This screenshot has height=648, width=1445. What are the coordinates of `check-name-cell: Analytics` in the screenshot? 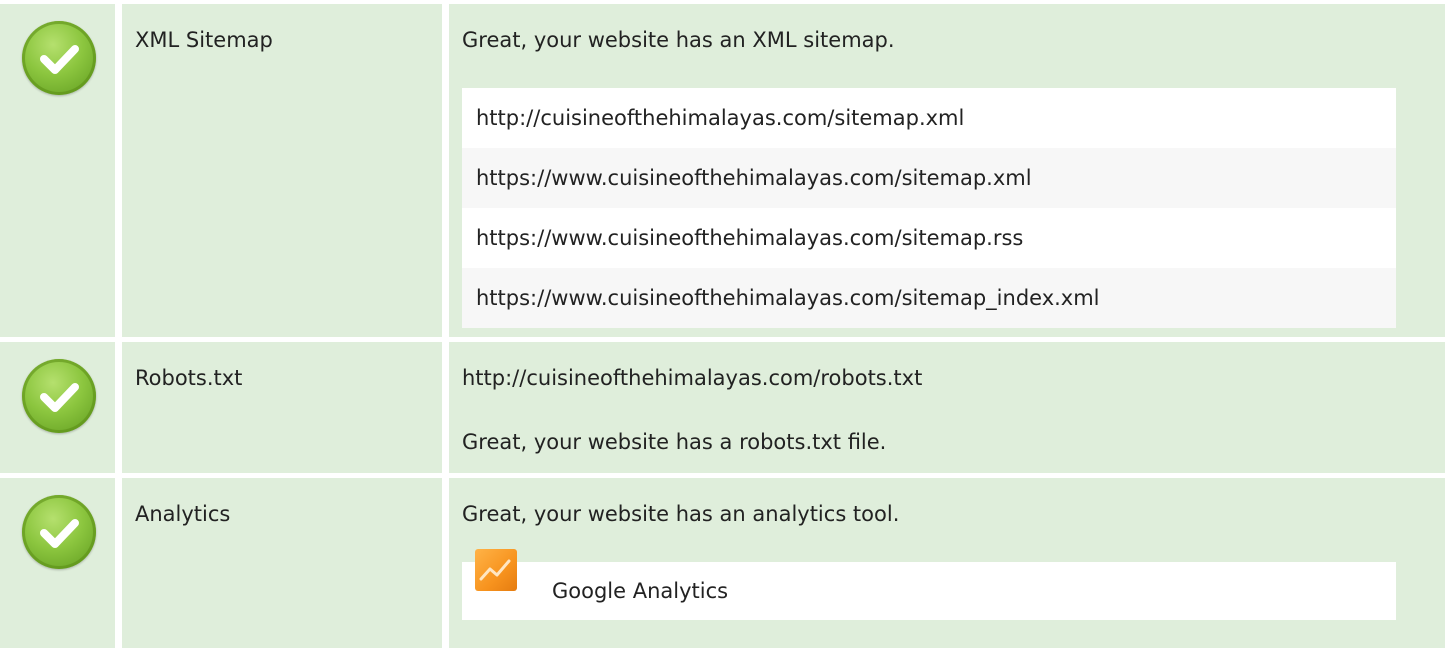 It's located at (282, 563).